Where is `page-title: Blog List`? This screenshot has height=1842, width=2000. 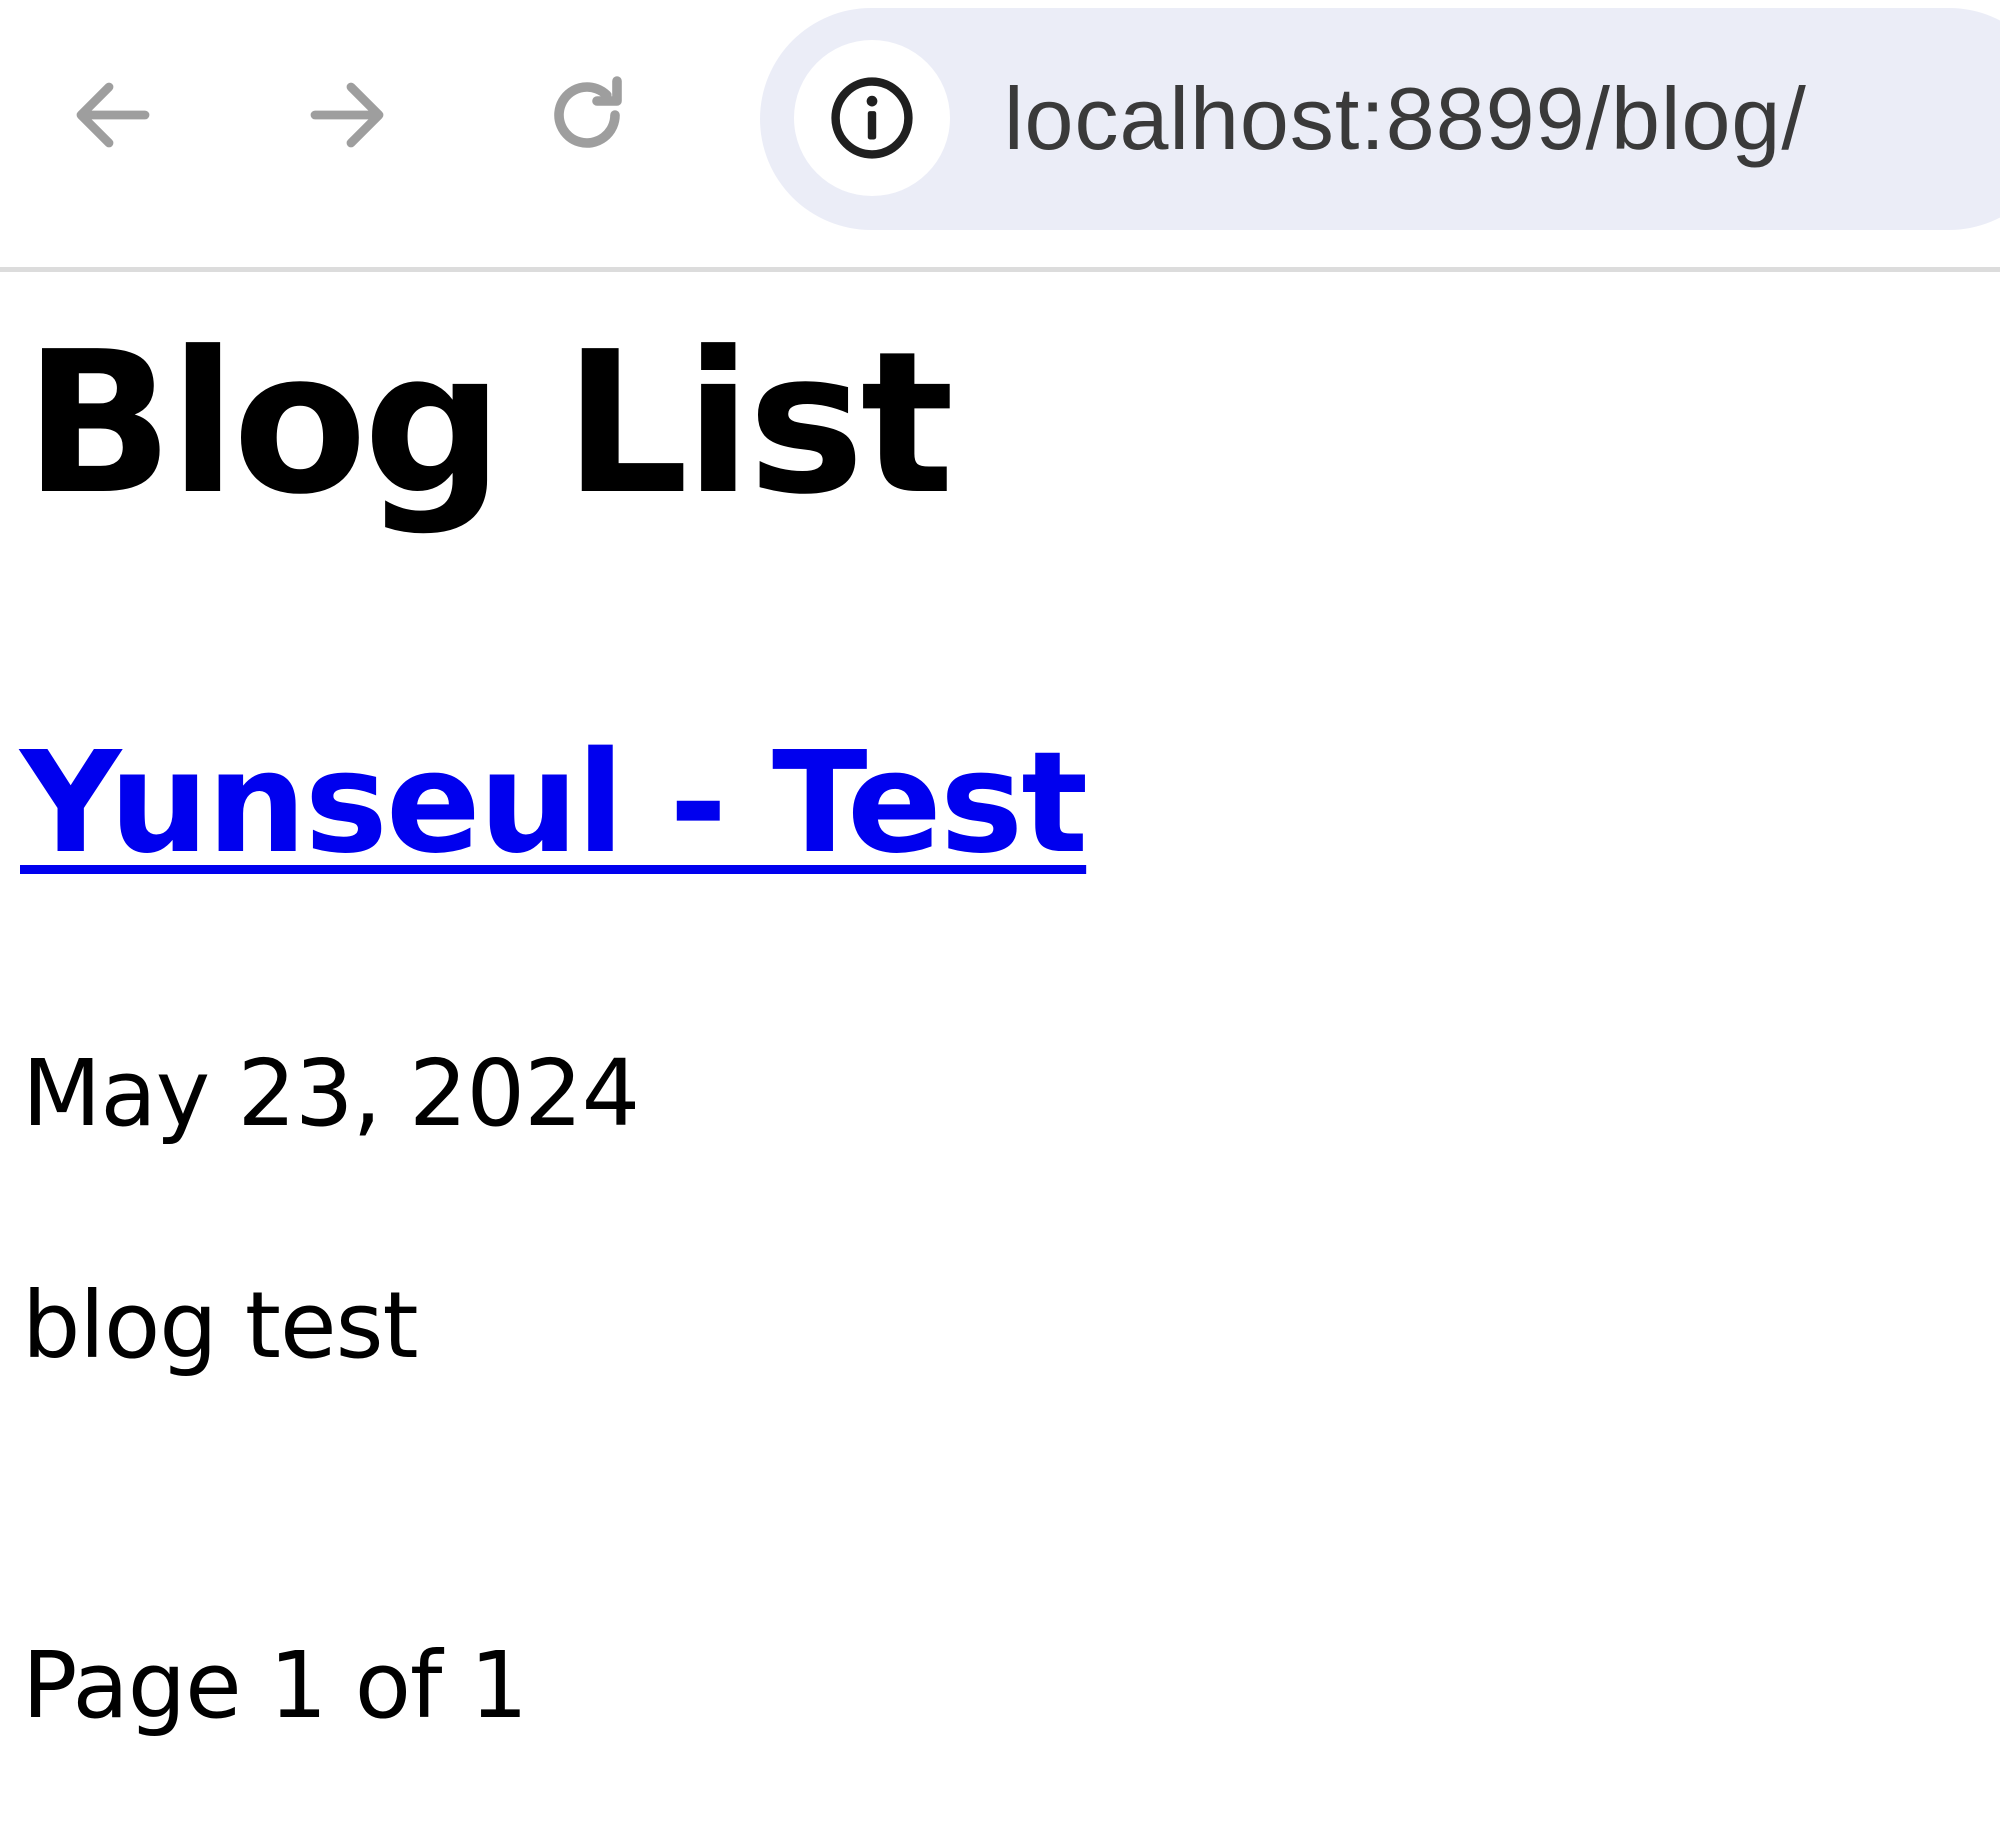
page-title: Blog List is located at coordinates (489, 424).